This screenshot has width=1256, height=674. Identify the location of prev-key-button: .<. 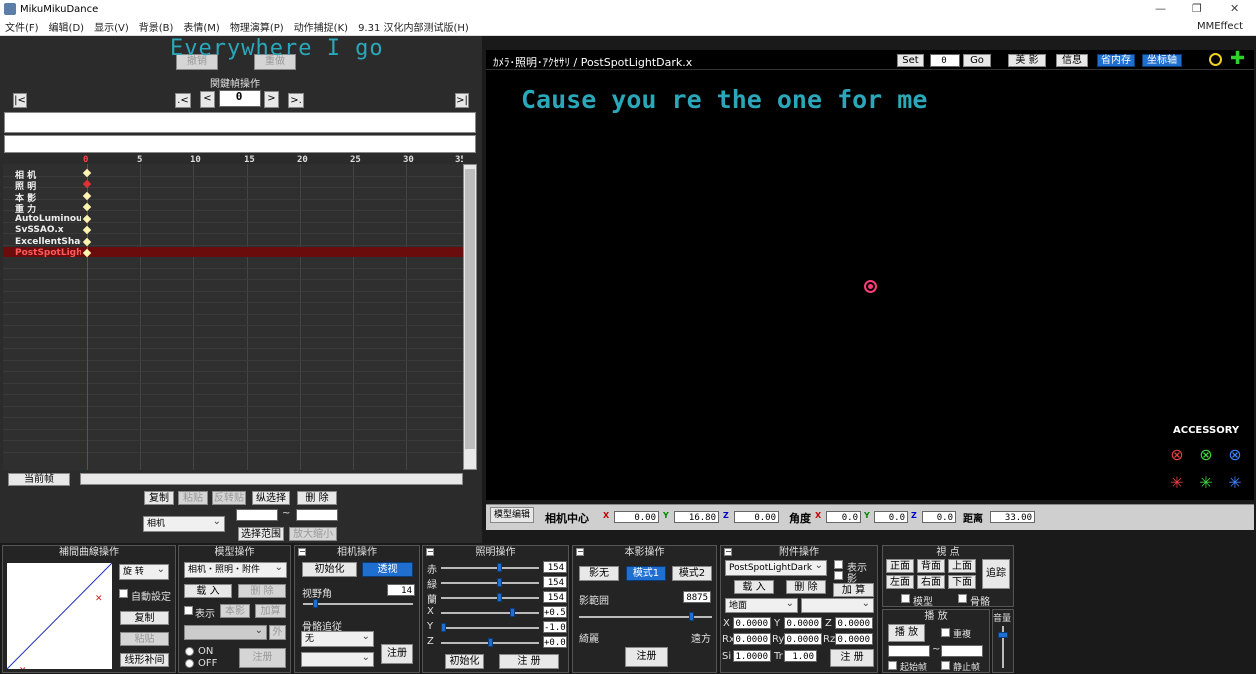
(183, 100).